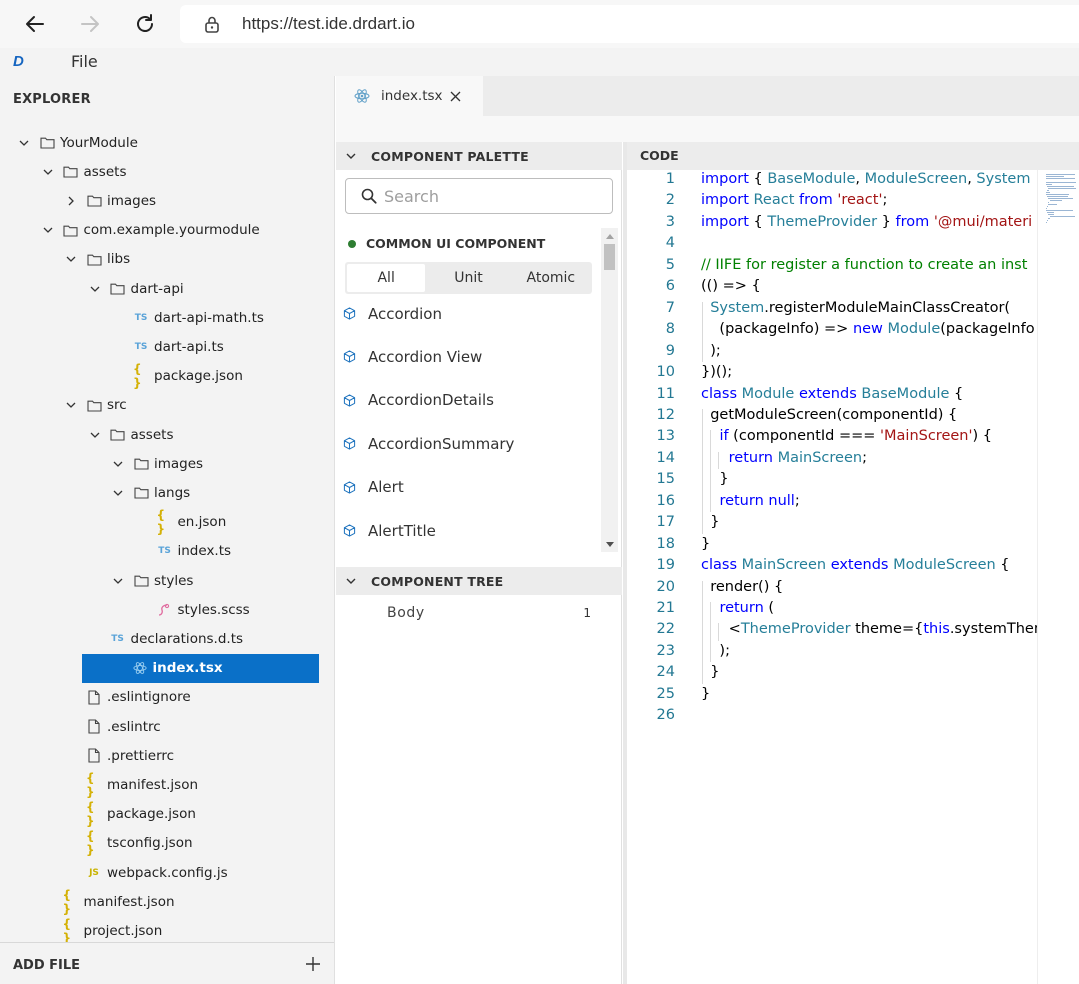 This screenshot has width=1079, height=984. Describe the element at coordinates (167, 872) in the screenshot. I see `tree-file: JS webpack.config.js` at that location.